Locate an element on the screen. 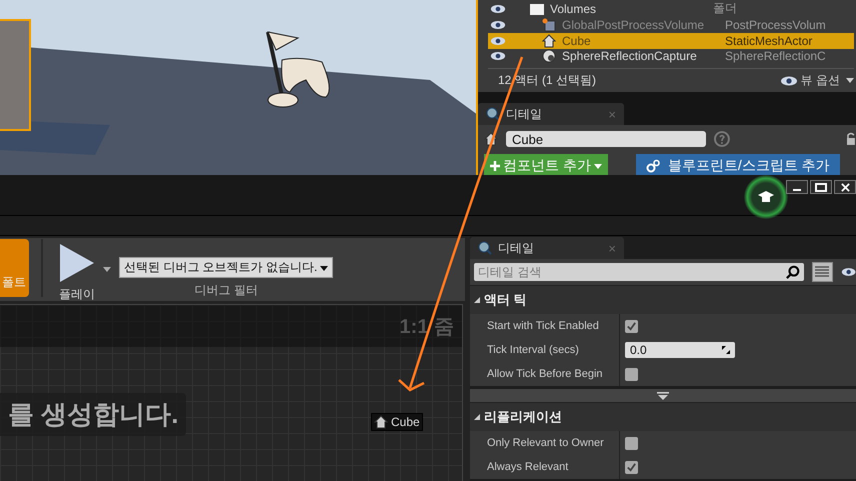 The width and height of the screenshot is (856, 481). folder-icon is located at coordinates (537, 9).